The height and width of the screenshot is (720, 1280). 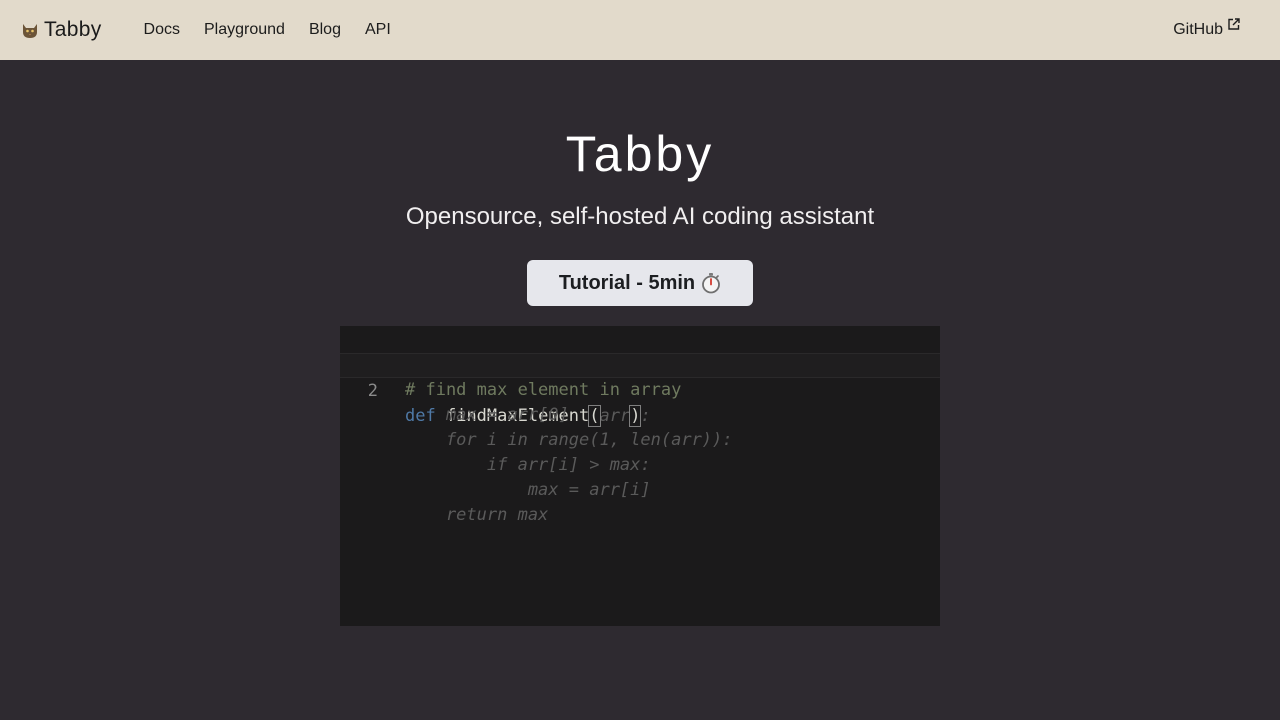 What do you see at coordinates (73, 29) in the screenshot?
I see `brand-name: Tabby` at bounding box center [73, 29].